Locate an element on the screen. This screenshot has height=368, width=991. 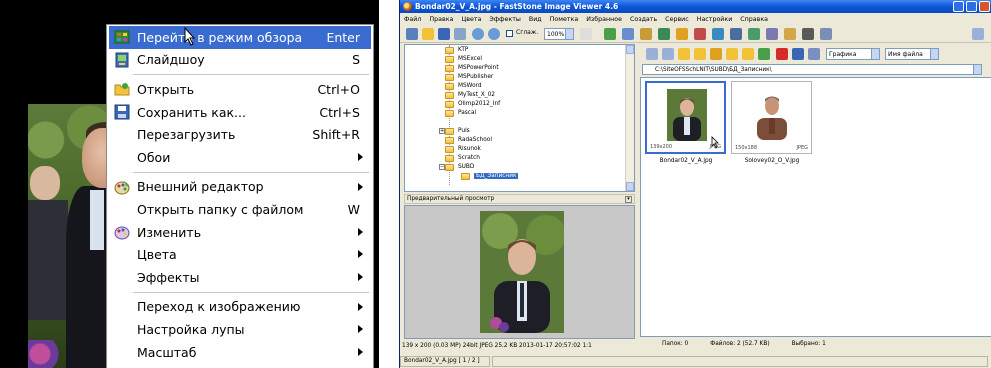
folder-open-icon is located at coordinates (465, 176).